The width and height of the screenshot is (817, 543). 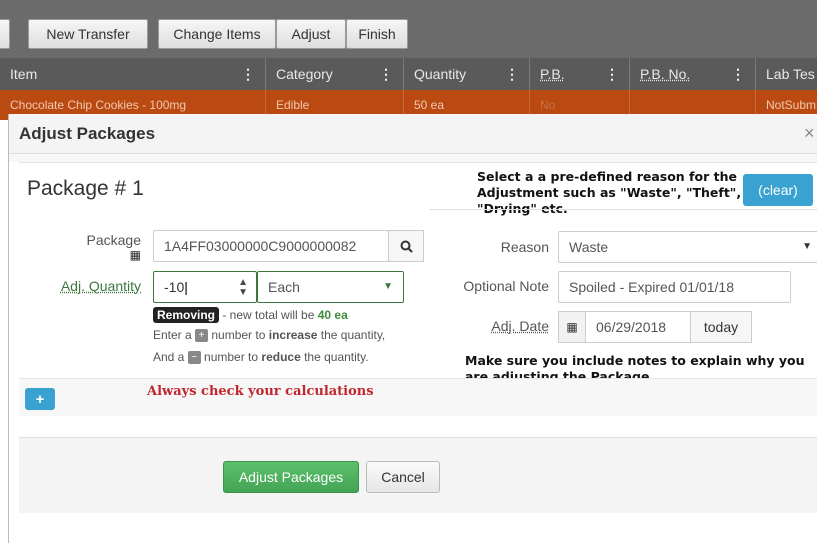 What do you see at coordinates (113, 240) in the screenshot?
I see `package-label-text: Package` at bounding box center [113, 240].